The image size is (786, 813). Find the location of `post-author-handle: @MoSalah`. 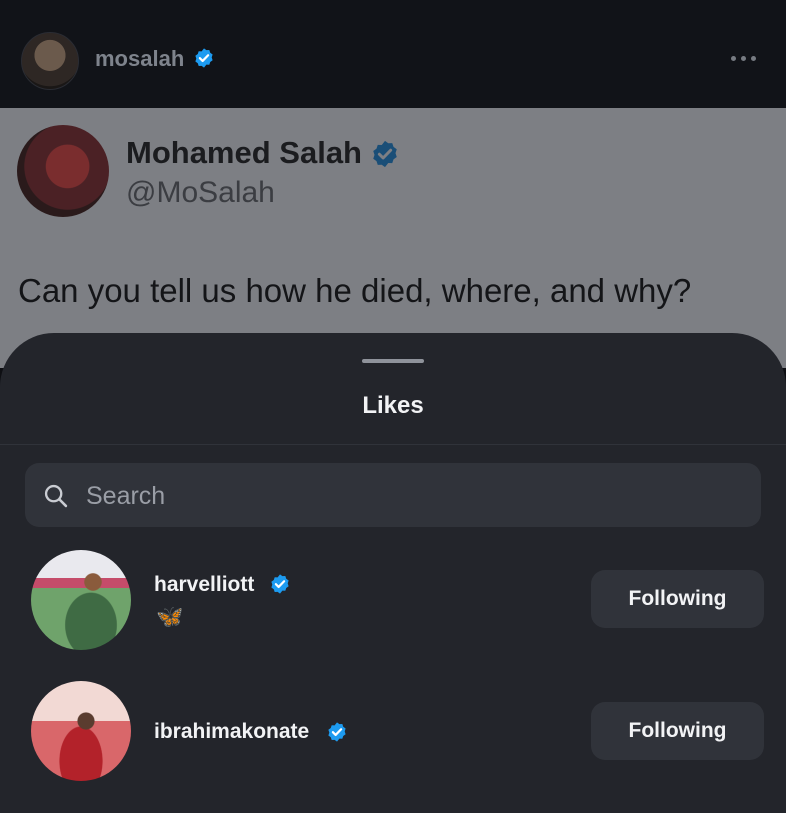

post-author-handle: @MoSalah is located at coordinates (200, 193).